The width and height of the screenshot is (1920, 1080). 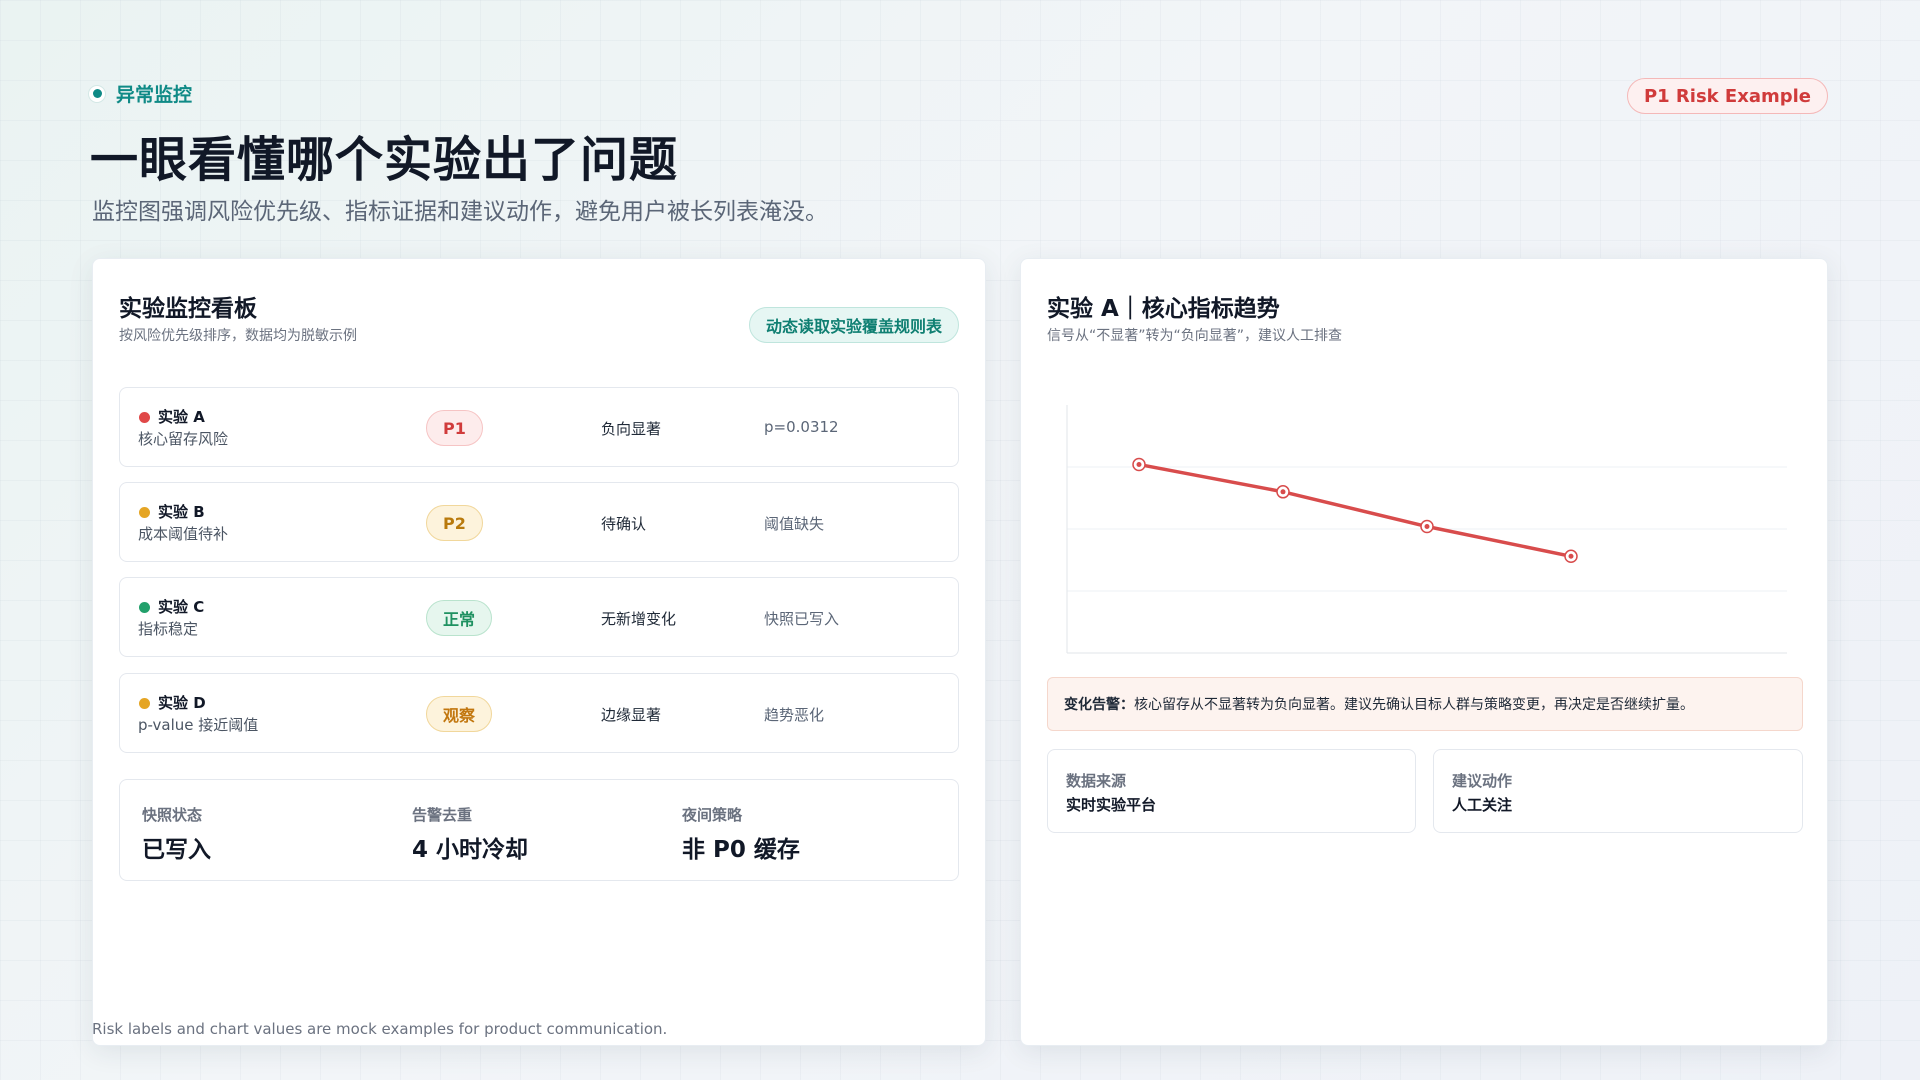 I want to click on stat-alert-dedup: 告警去重 4 小时冷却, so click(x=470, y=834).